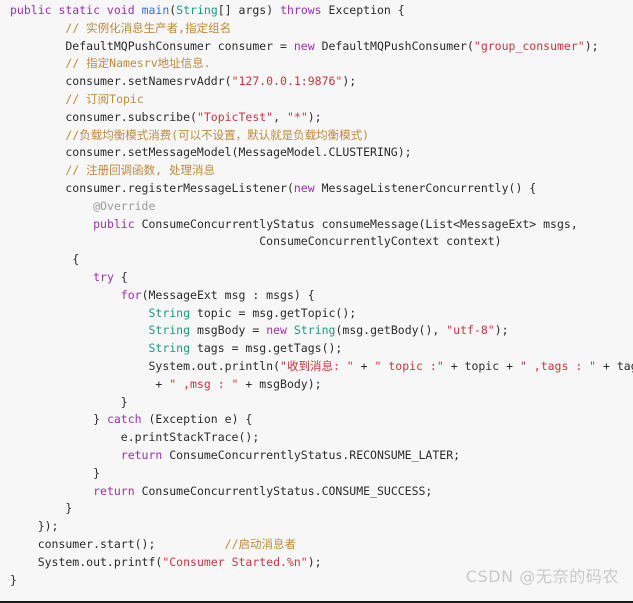 The height and width of the screenshot is (603, 633). What do you see at coordinates (529, 45) in the screenshot?
I see `code-token-str: "group_consumer"` at bounding box center [529, 45].